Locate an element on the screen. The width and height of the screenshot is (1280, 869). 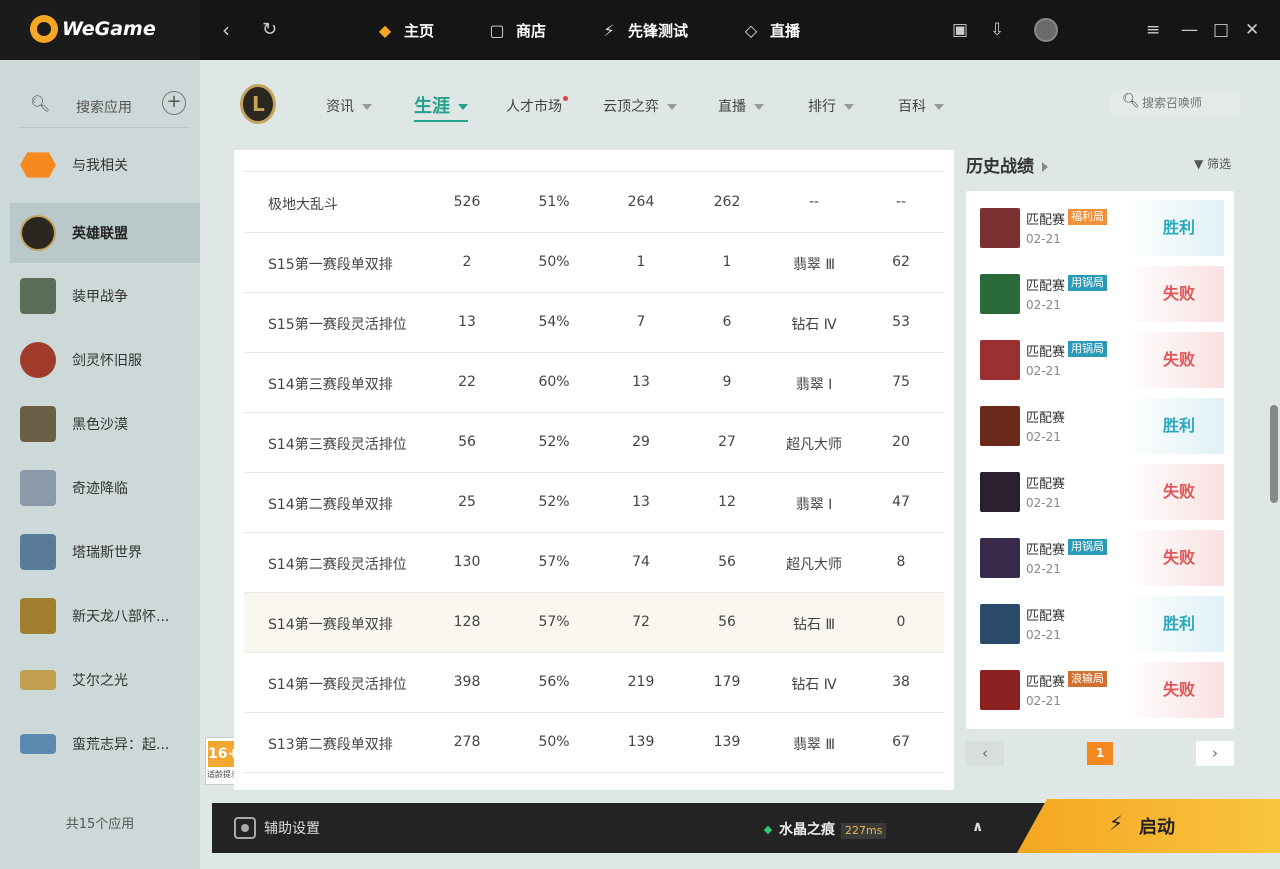
topnav-shop: ▢ 商店 is located at coordinates (516, 30).